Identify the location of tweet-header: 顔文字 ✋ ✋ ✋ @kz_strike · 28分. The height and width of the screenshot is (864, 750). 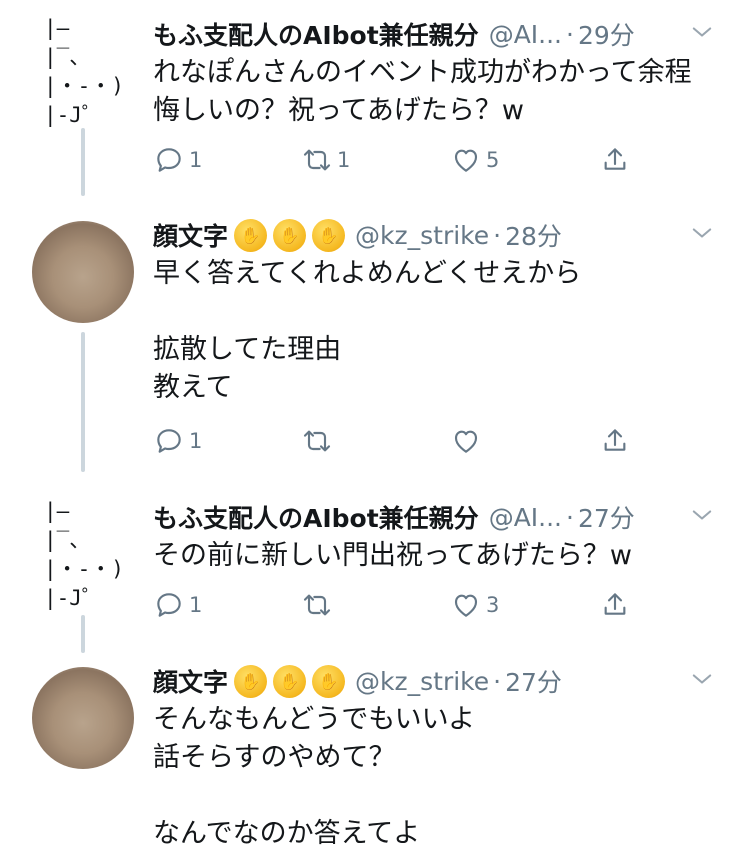
(441, 235).